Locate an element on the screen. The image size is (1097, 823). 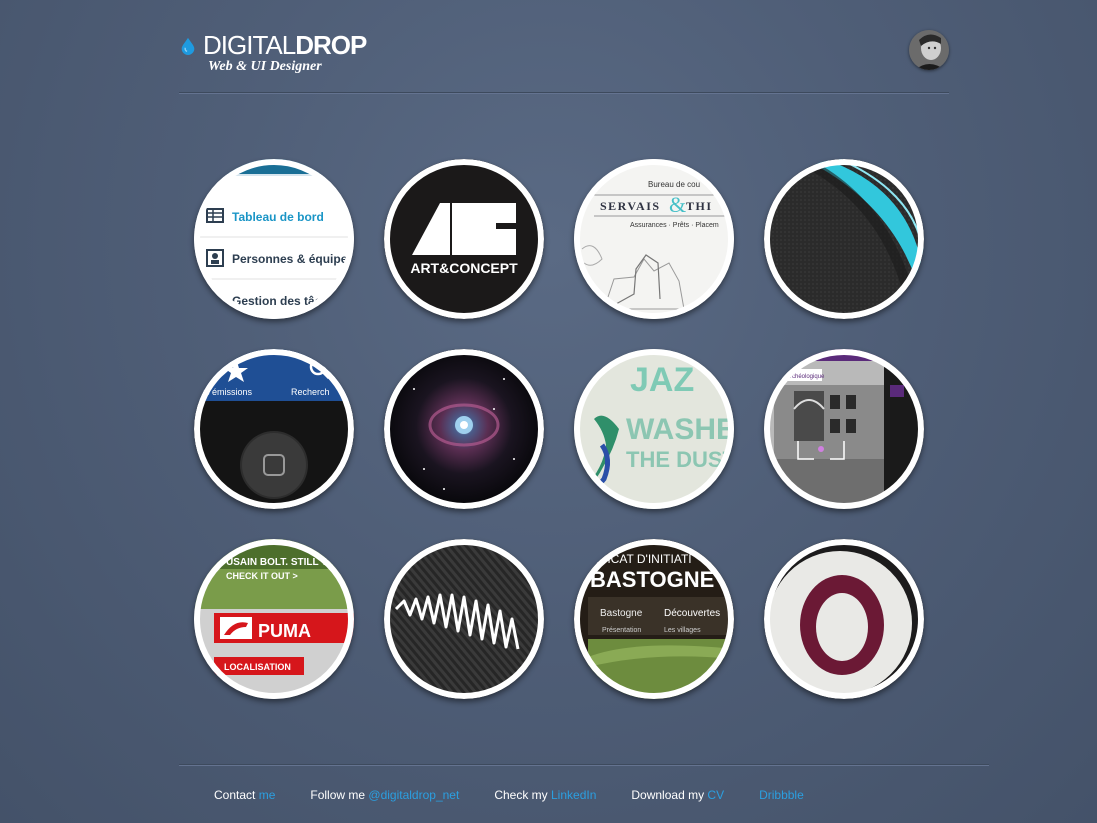
dribbble-link: Dribbble is located at coordinates (781, 795).